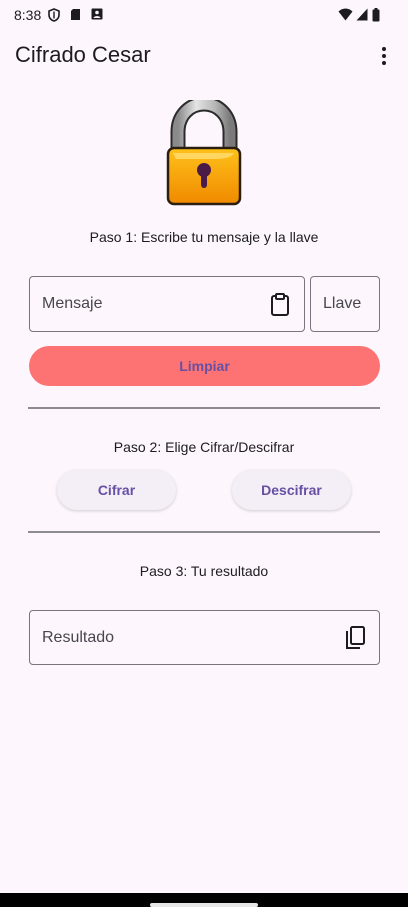 This screenshot has height=907, width=408. I want to click on decrypt-button: Descifrar, so click(291, 490).